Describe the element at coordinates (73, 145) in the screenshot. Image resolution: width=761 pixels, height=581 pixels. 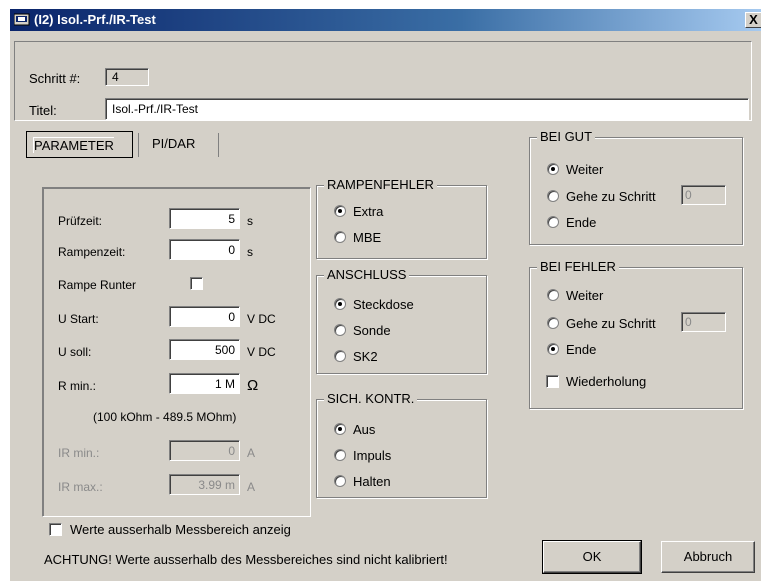
I see `tab-parameter-label: PARAMETER` at that location.